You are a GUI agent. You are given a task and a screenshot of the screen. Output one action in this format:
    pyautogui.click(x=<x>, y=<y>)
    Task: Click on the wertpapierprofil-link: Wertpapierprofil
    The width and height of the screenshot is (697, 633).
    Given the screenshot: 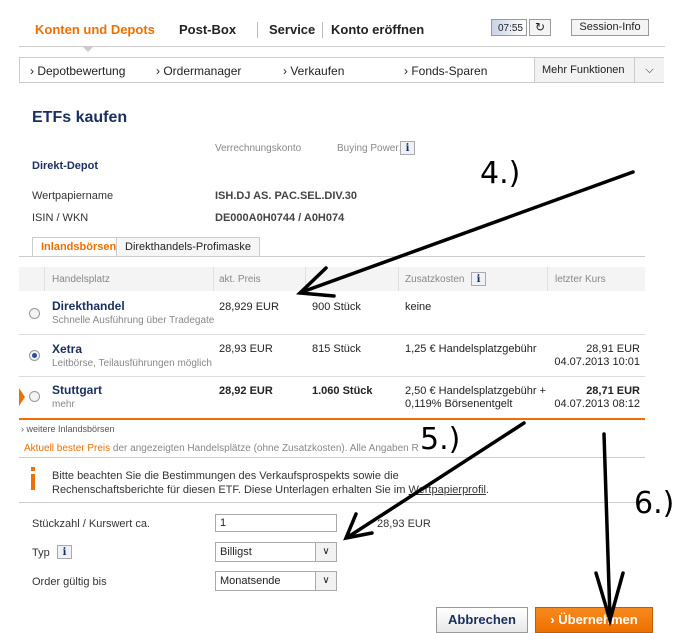 What is the action you would take?
    pyautogui.click(x=446, y=490)
    